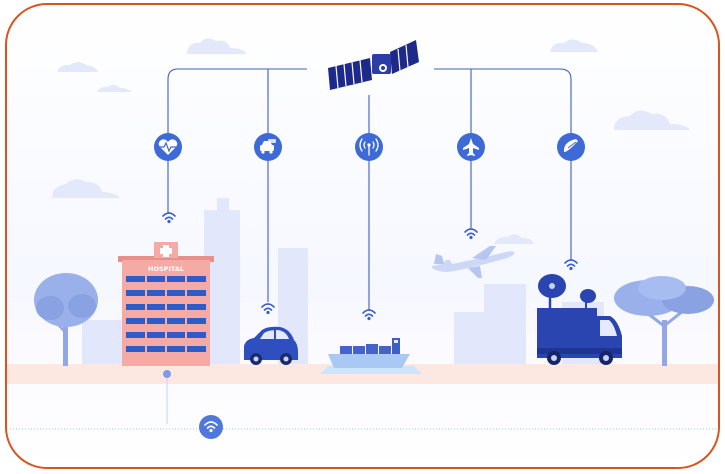 The width and height of the screenshot is (725, 474). Describe the element at coordinates (168, 147) in the screenshot. I see `heart-pulse-node` at that location.